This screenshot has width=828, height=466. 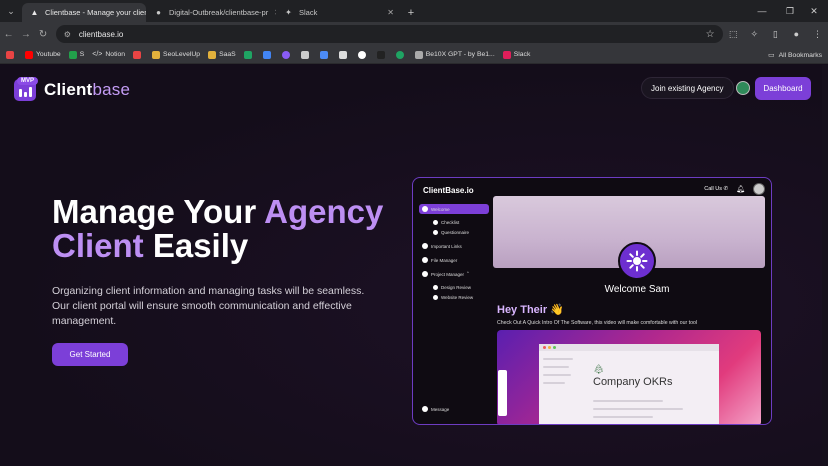 What do you see at coordinates (450, 222) in the screenshot?
I see `nav-label: Checklist` at bounding box center [450, 222].